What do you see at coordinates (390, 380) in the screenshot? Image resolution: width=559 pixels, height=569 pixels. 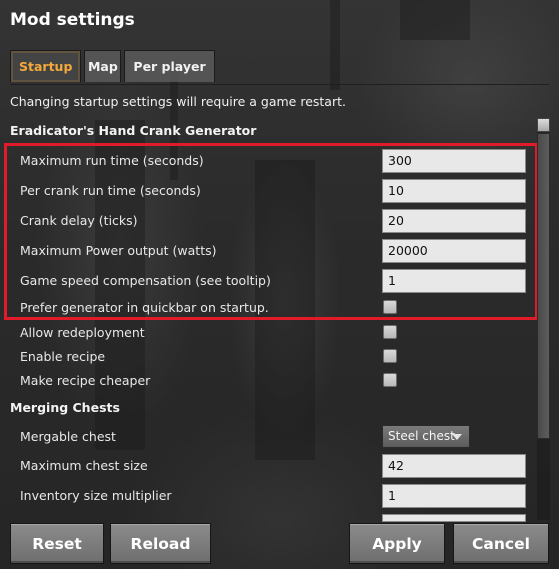 I see `recipe-cheaper-checkbox` at bounding box center [390, 380].